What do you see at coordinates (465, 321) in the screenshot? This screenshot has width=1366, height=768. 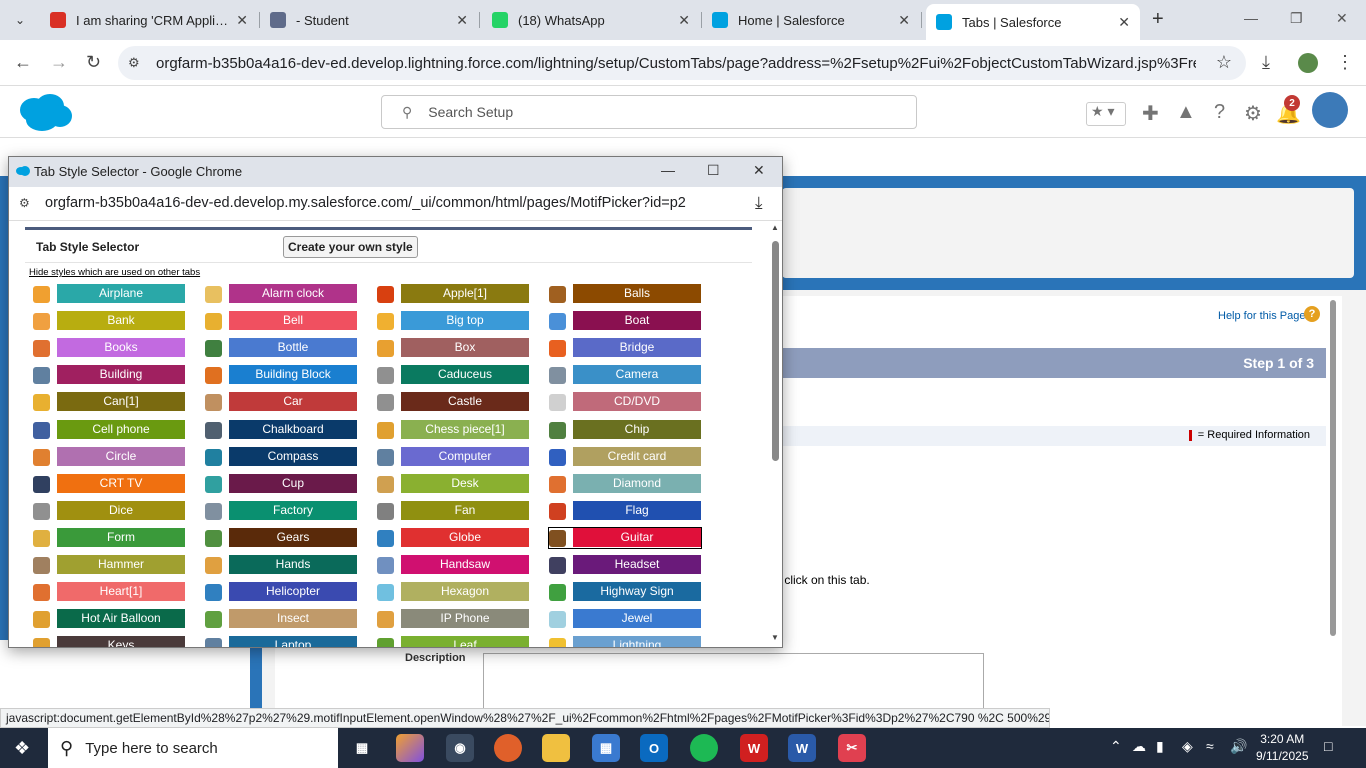 I see `tab-style-label: Big top` at bounding box center [465, 321].